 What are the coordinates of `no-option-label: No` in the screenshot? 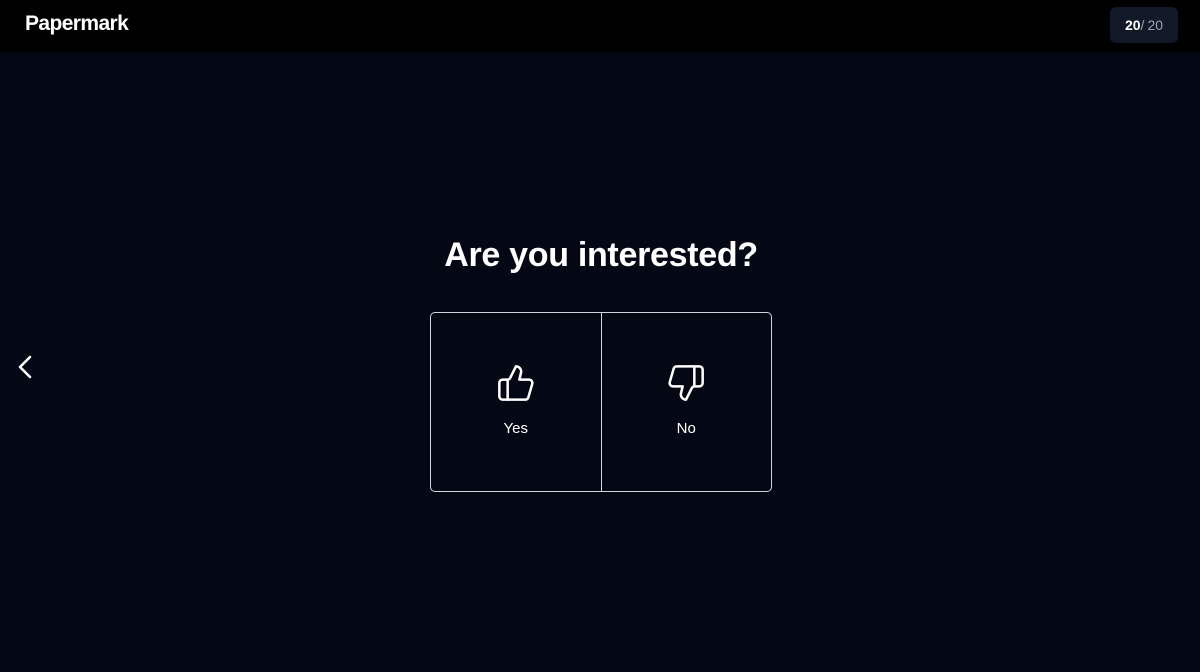 It's located at (686, 428).